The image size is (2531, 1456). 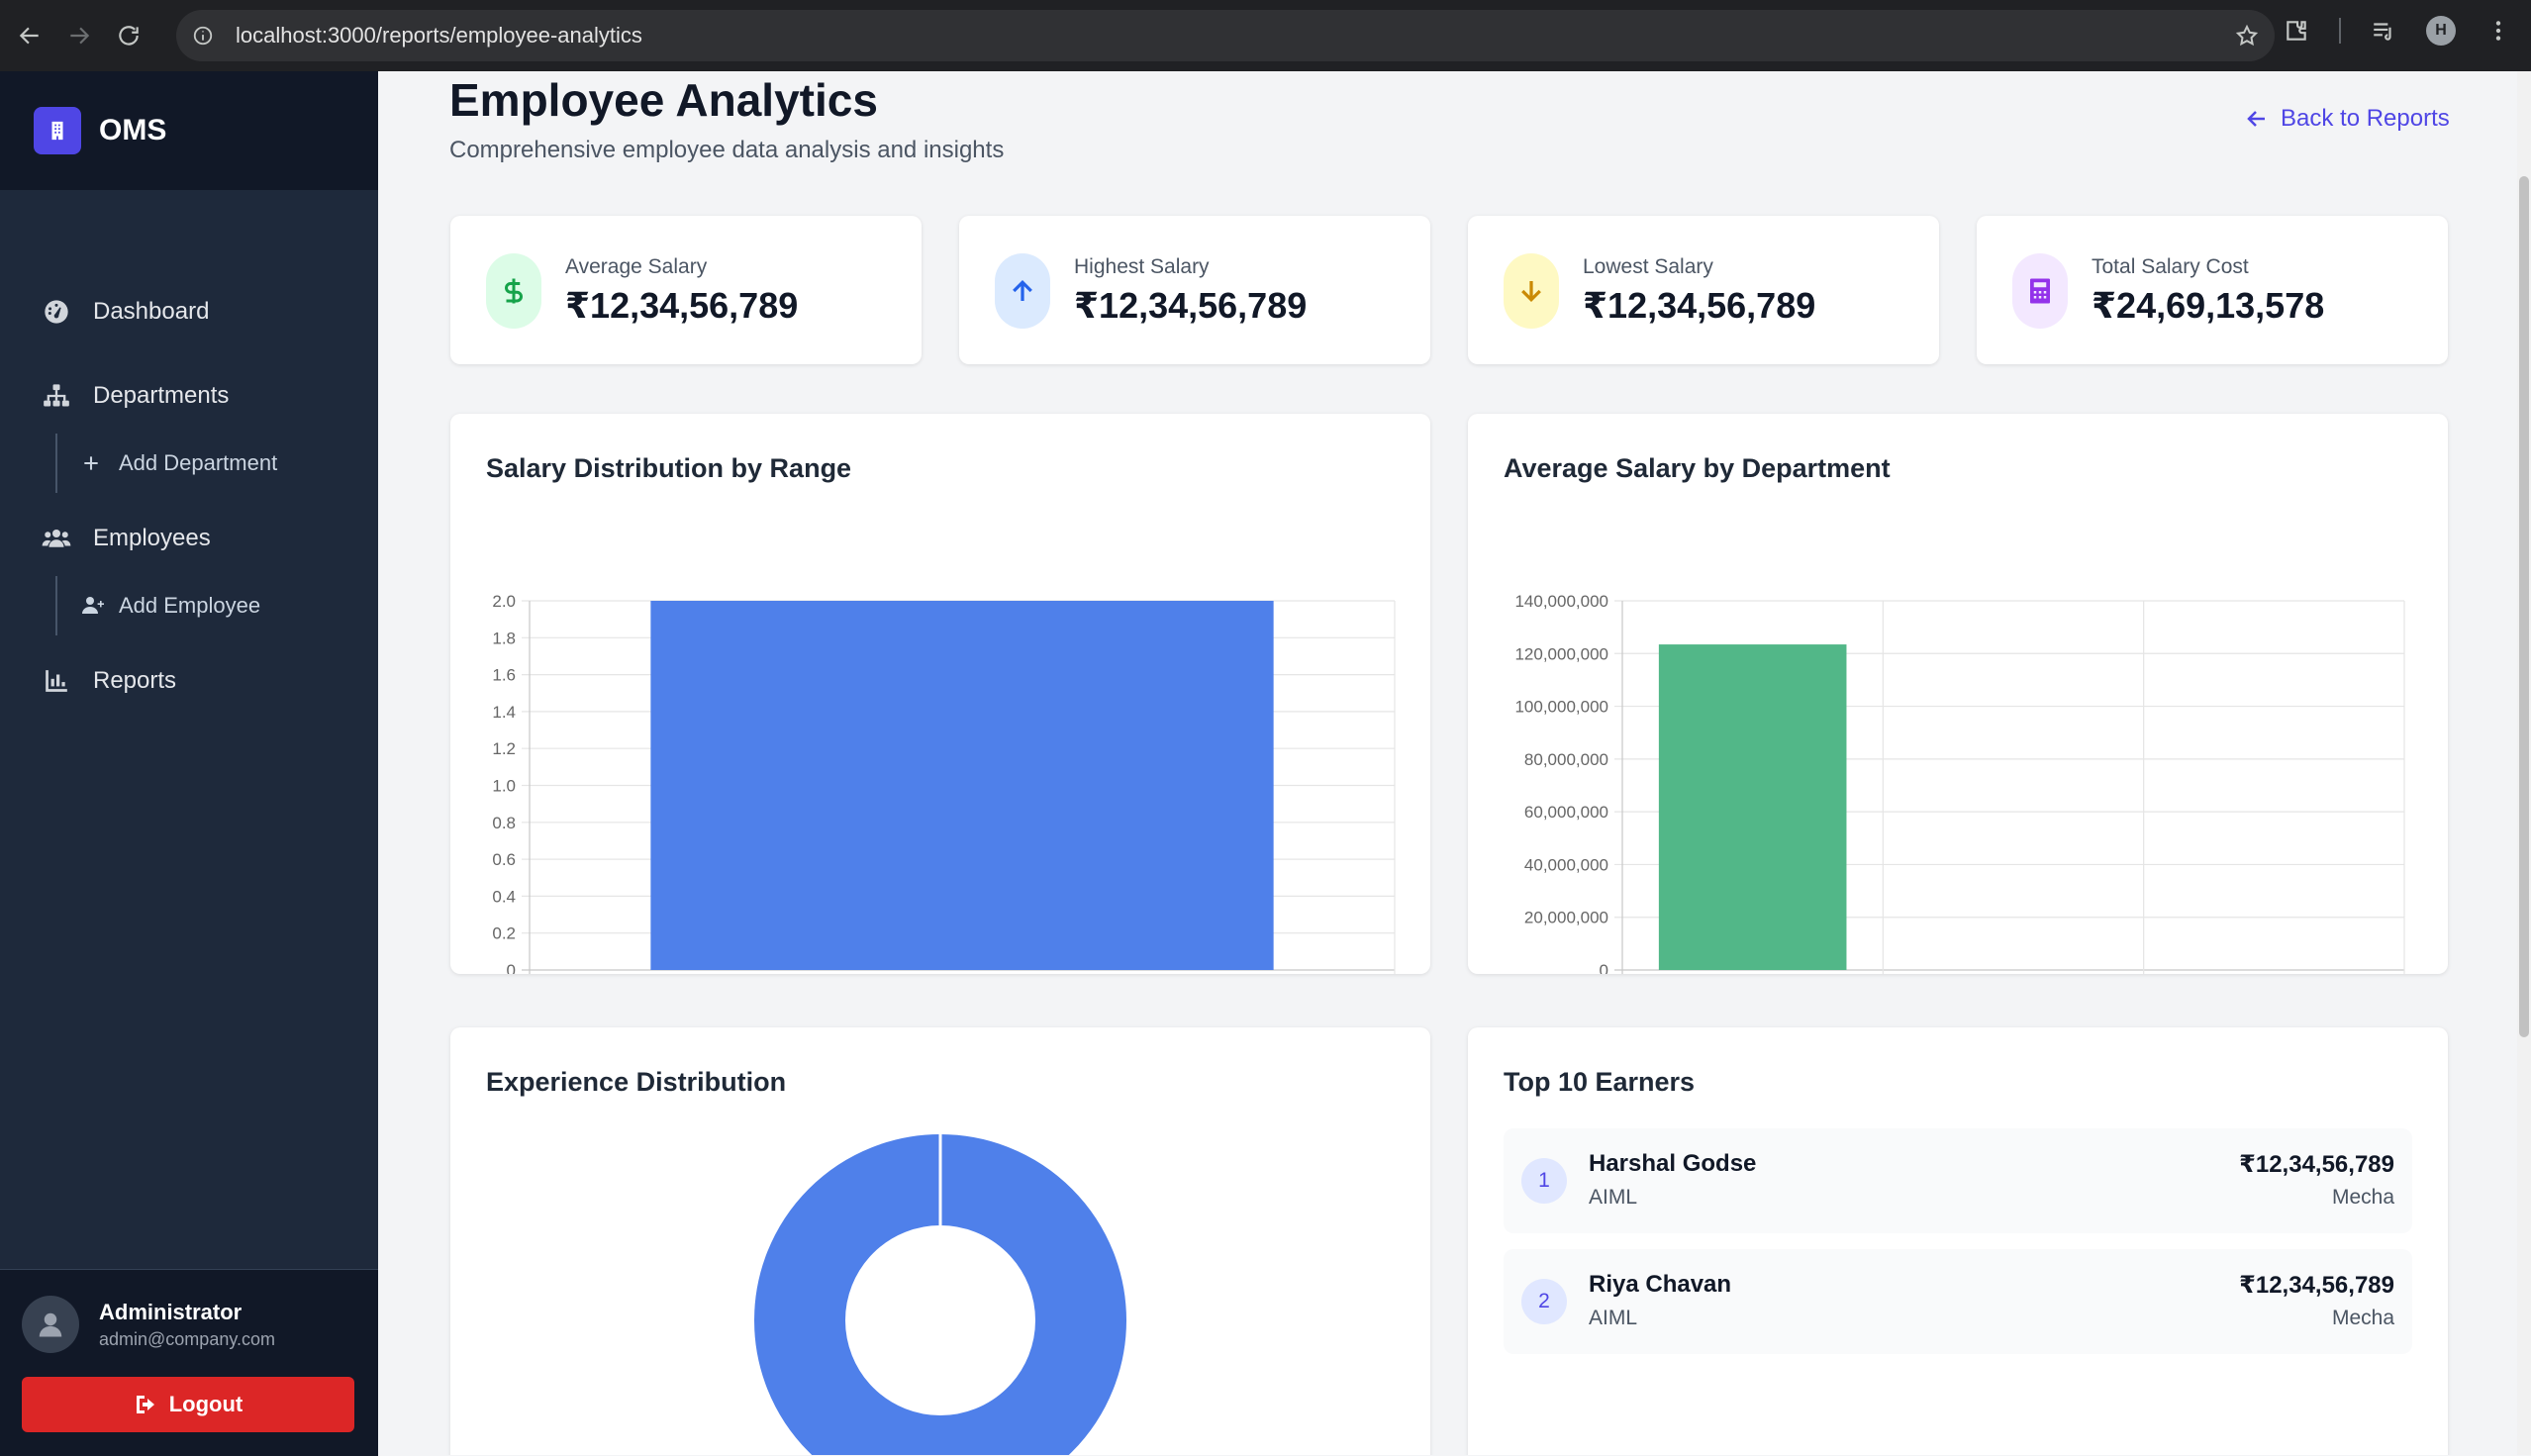 What do you see at coordinates (504, 786) in the screenshot?
I see `y-tick-label: 1.0` at bounding box center [504, 786].